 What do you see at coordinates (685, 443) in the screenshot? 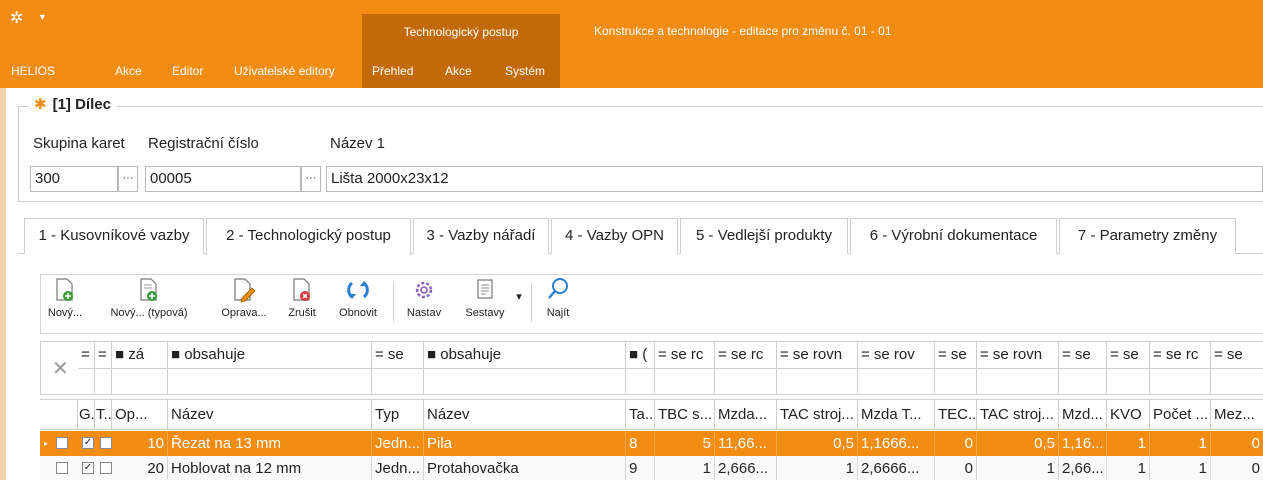
I see `cell-tbc: 5` at bounding box center [685, 443].